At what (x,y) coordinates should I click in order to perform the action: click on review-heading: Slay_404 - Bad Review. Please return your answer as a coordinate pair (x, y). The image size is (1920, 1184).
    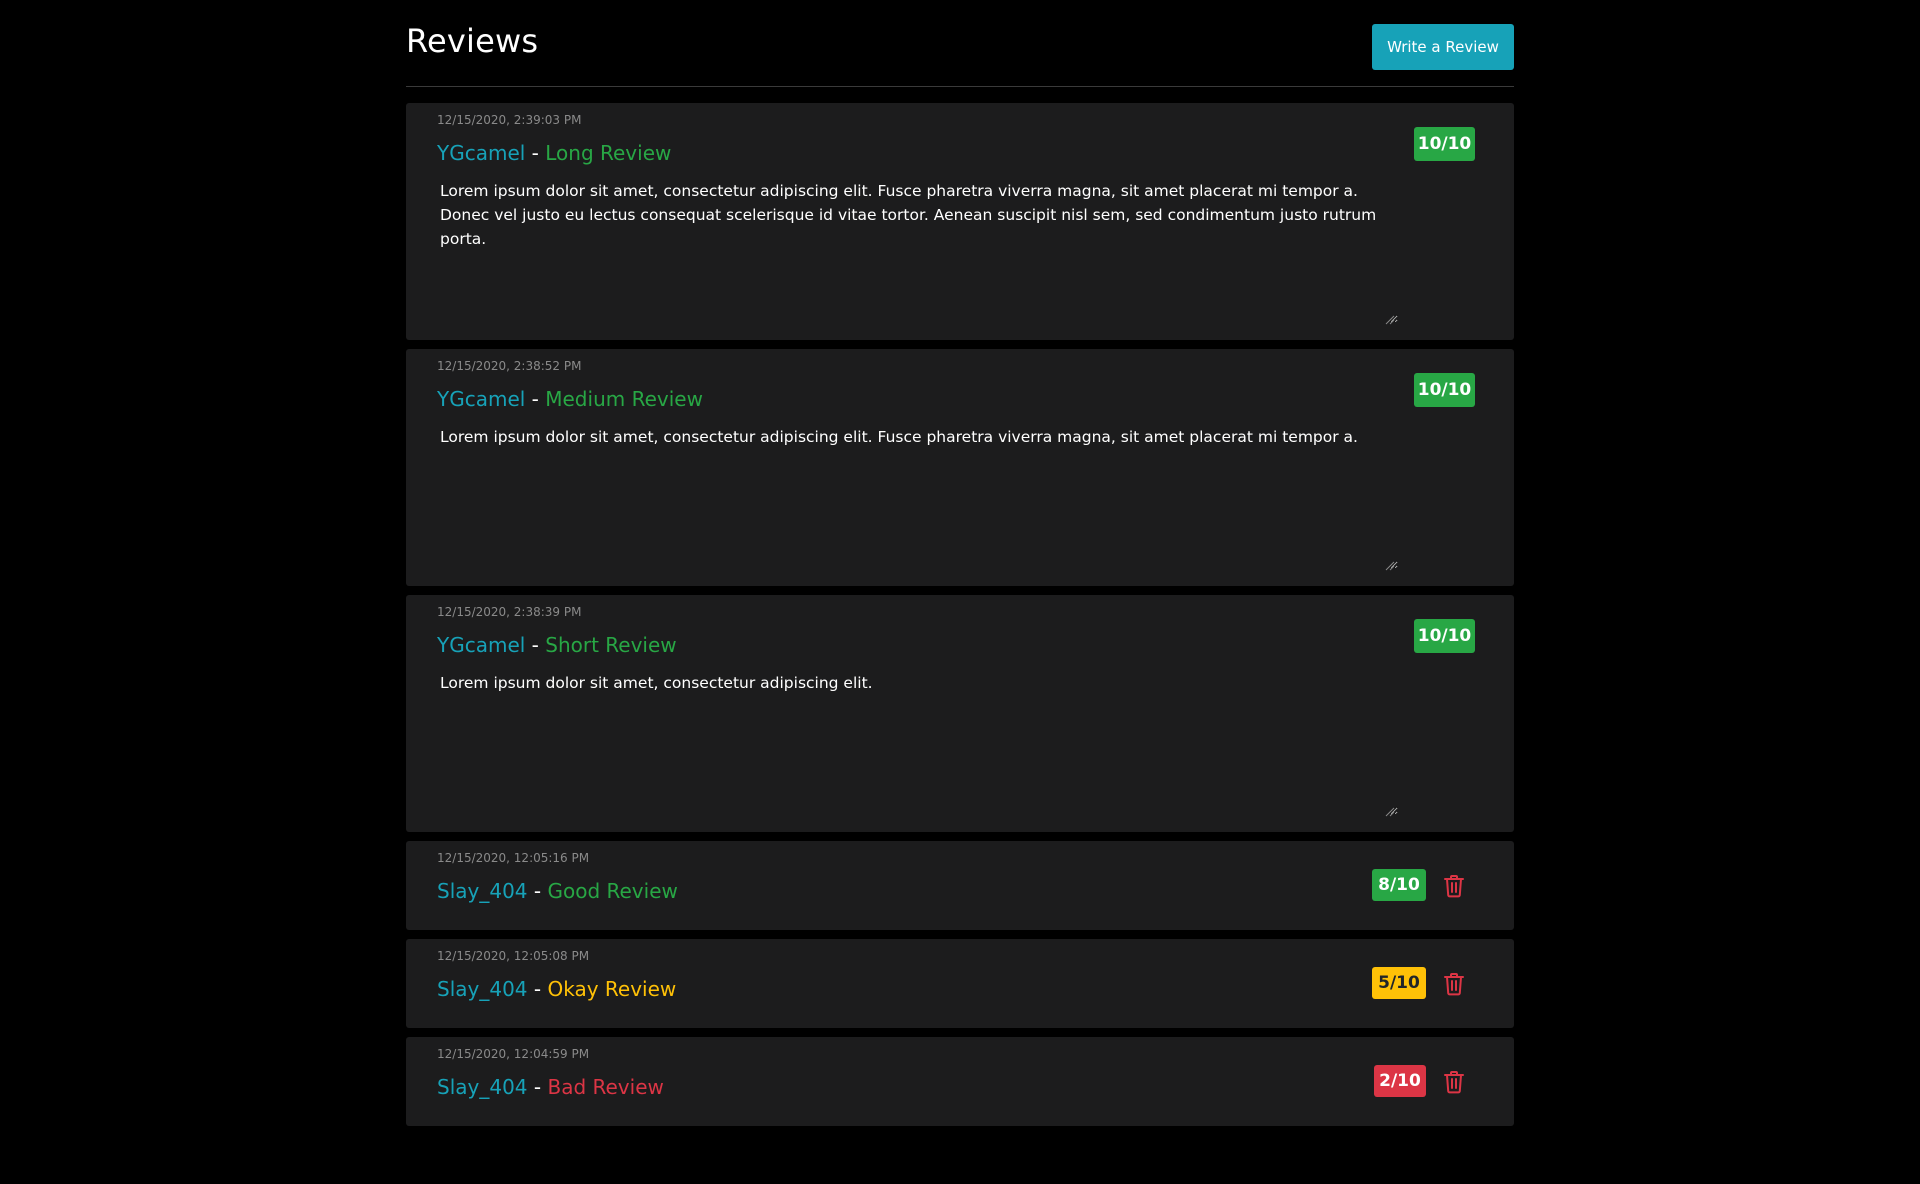
    Looking at the image, I should click on (550, 1087).